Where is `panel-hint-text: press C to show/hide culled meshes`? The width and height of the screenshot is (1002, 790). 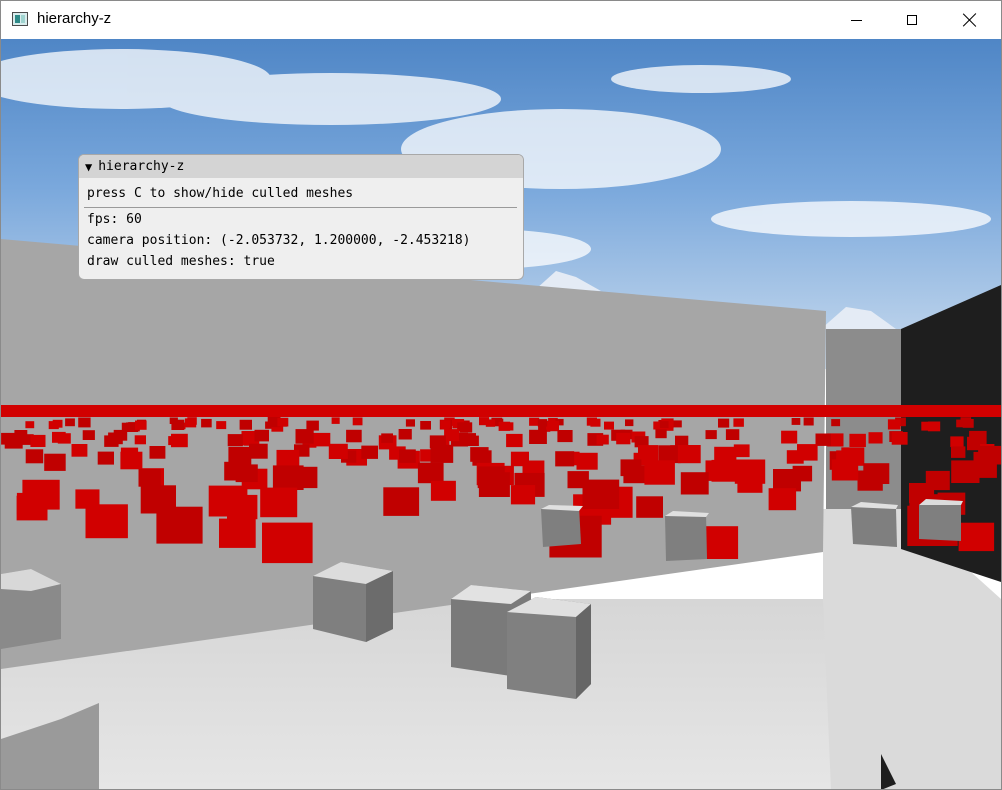
panel-hint-text: press C to show/hide culled meshes is located at coordinates (220, 193).